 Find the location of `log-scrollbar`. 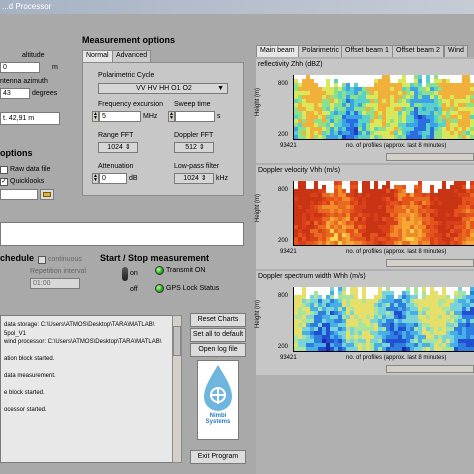

log-scrollbar is located at coordinates (177, 389).